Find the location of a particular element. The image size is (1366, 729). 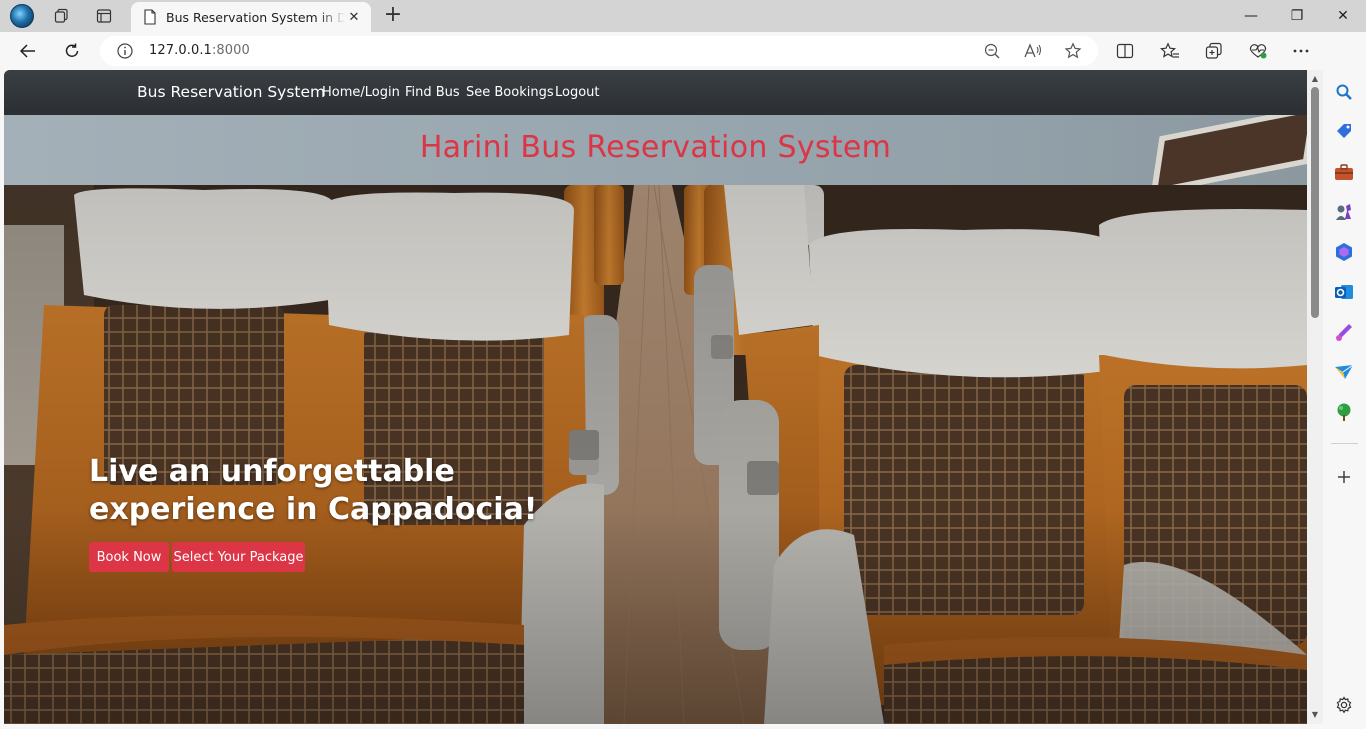

more-icon is located at coordinates (1301, 51).